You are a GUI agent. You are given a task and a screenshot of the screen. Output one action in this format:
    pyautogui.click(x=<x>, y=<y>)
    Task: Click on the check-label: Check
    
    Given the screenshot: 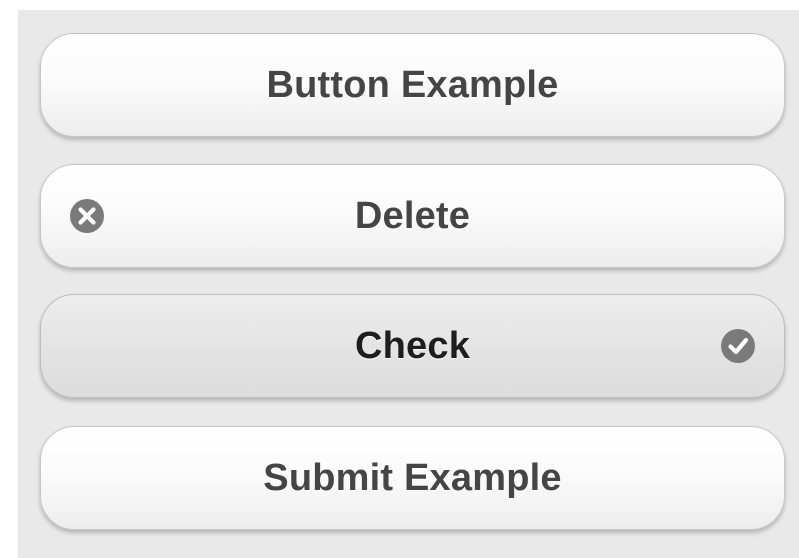 What is the action you would take?
    pyautogui.click(x=412, y=345)
    